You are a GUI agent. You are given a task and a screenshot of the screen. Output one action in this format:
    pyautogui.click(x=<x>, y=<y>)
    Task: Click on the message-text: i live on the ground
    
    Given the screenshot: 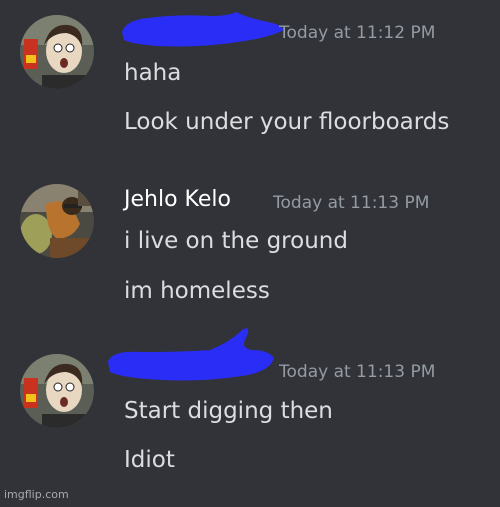 What is the action you would take?
    pyautogui.click(x=236, y=241)
    